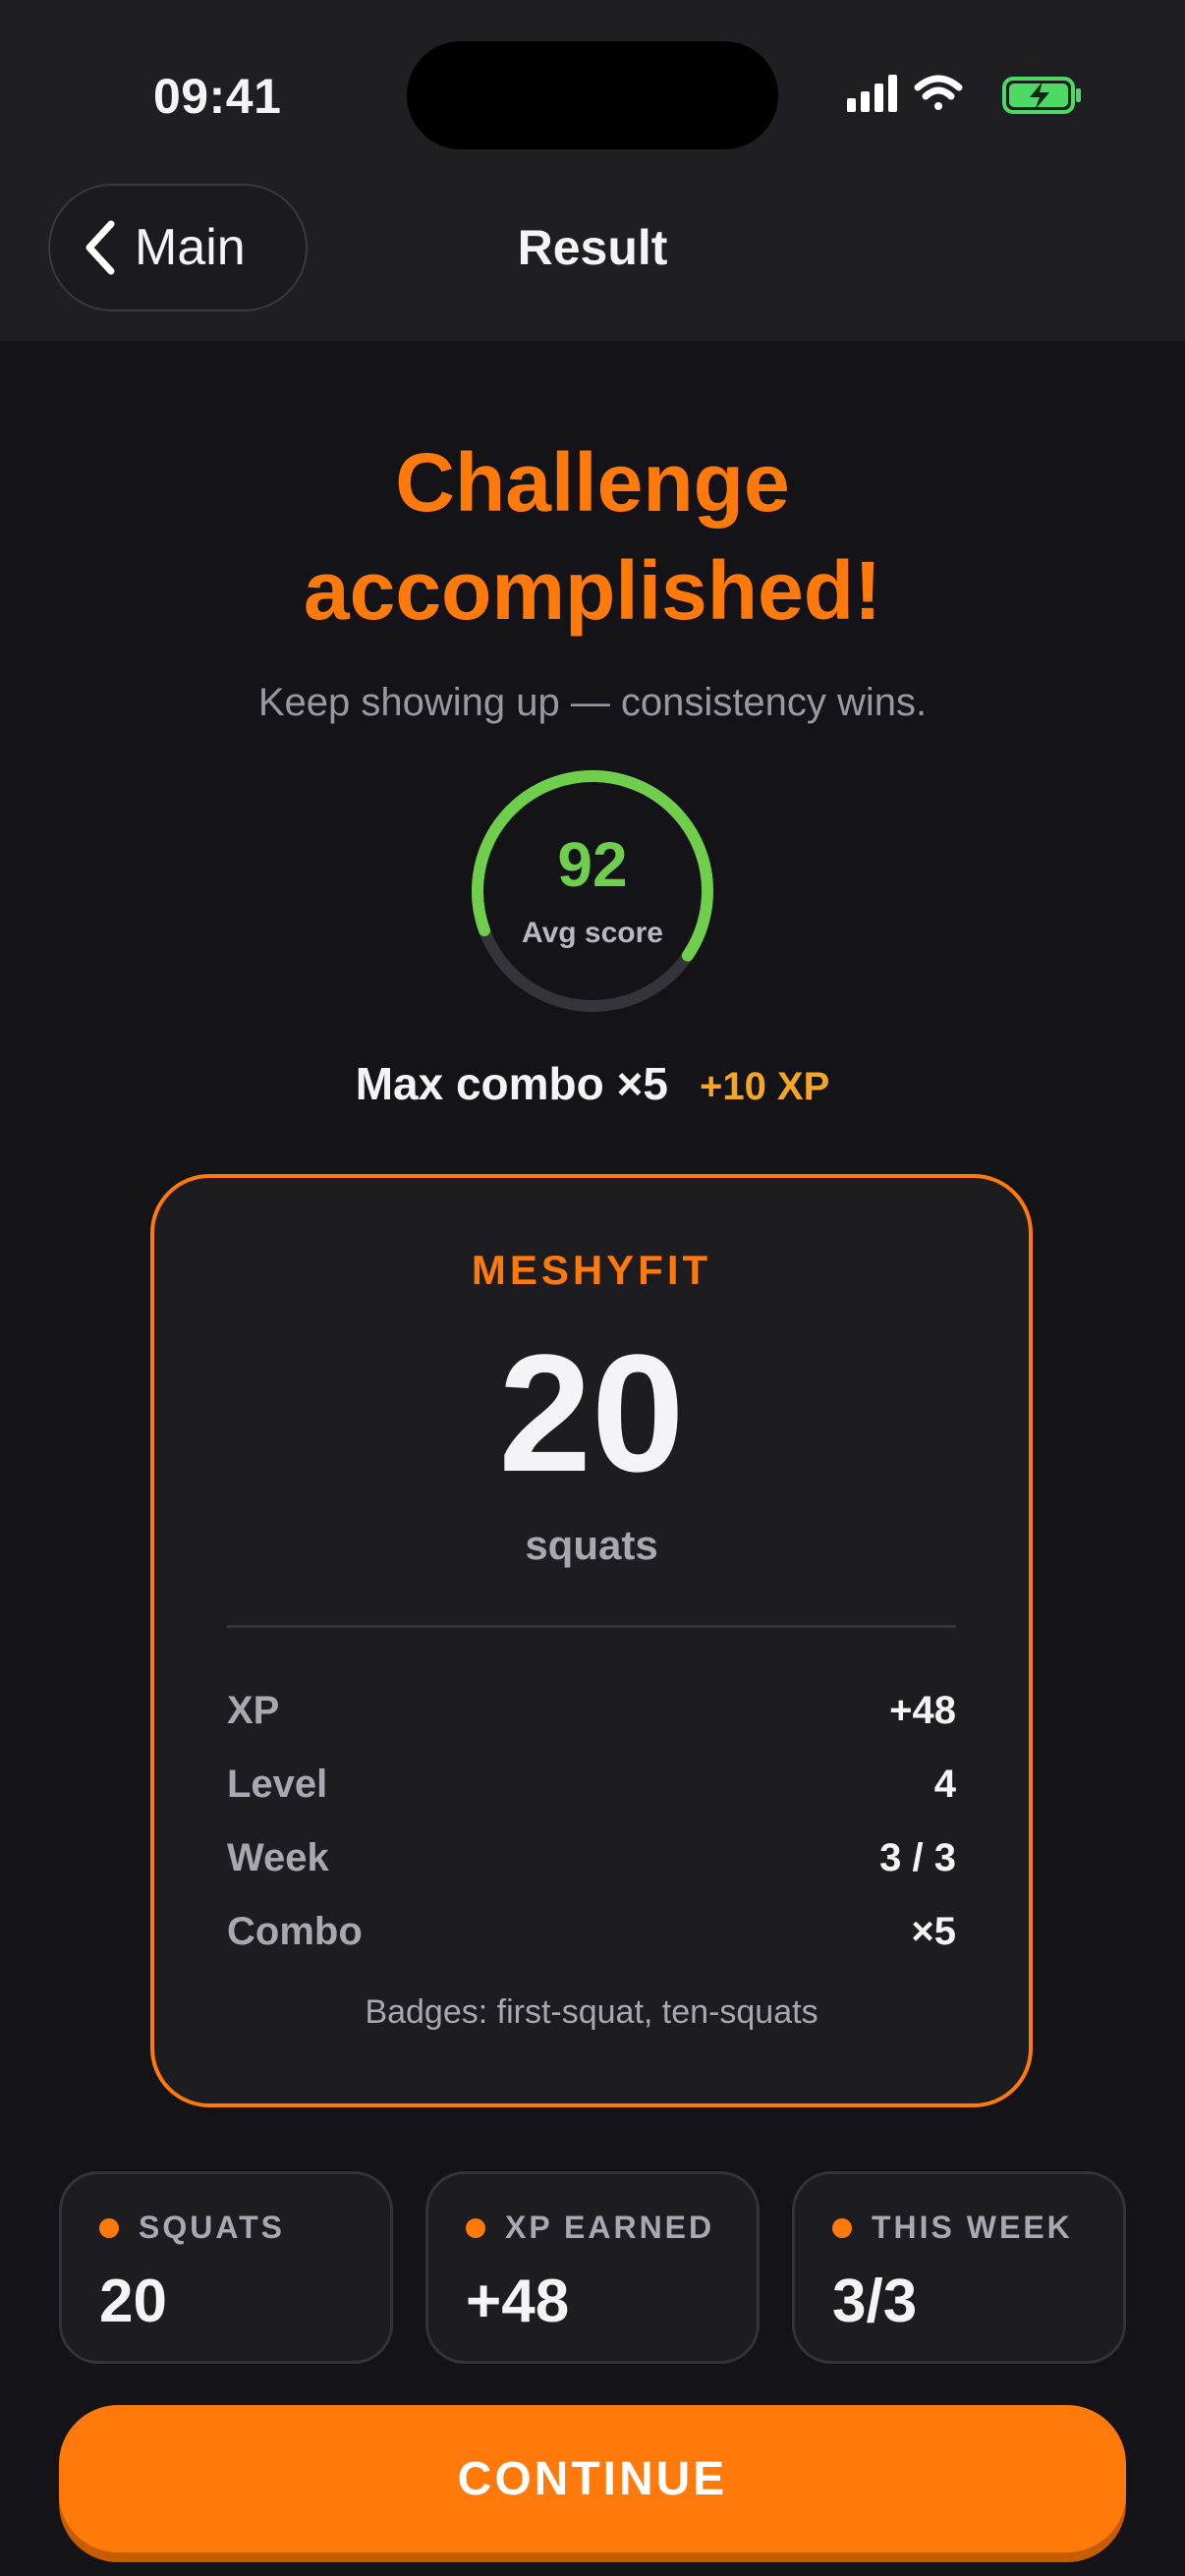 Image resolution: width=1185 pixels, height=2576 pixels. Describe the element at coordinates (918, 1857) in the screenshot. I see `stat-value: 3 / 3` at that location.